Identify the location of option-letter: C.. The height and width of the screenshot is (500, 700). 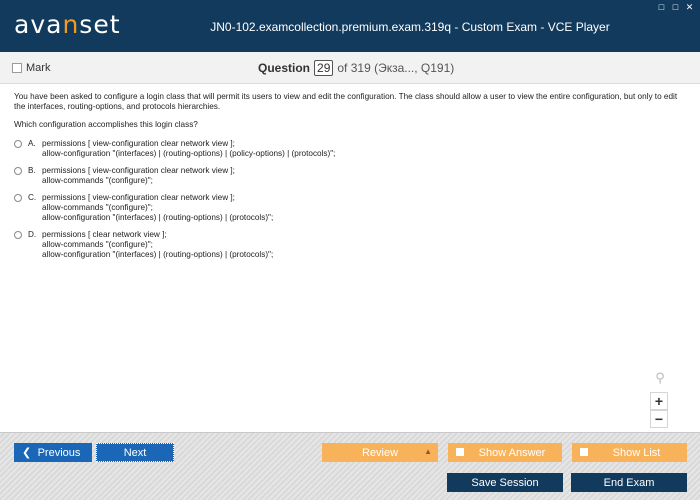
(32, 197).